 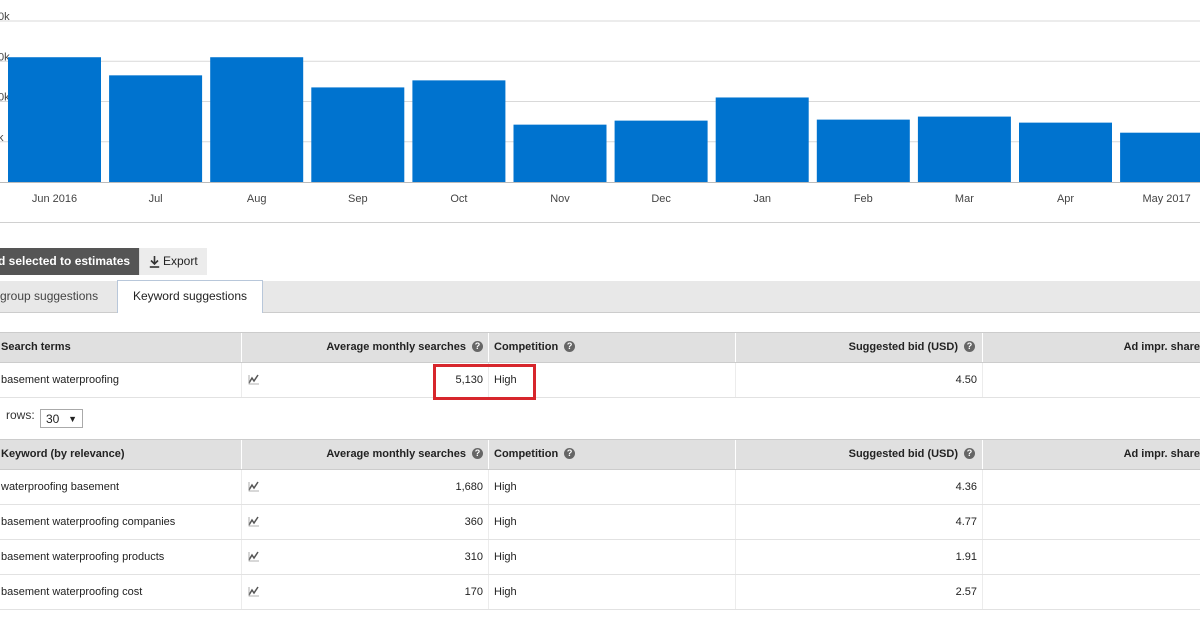 What do you see at coordinates (966, 380) in the screenshot?
I see `suggested-bid-cell: 4.50` at bounding box center [966, 380].